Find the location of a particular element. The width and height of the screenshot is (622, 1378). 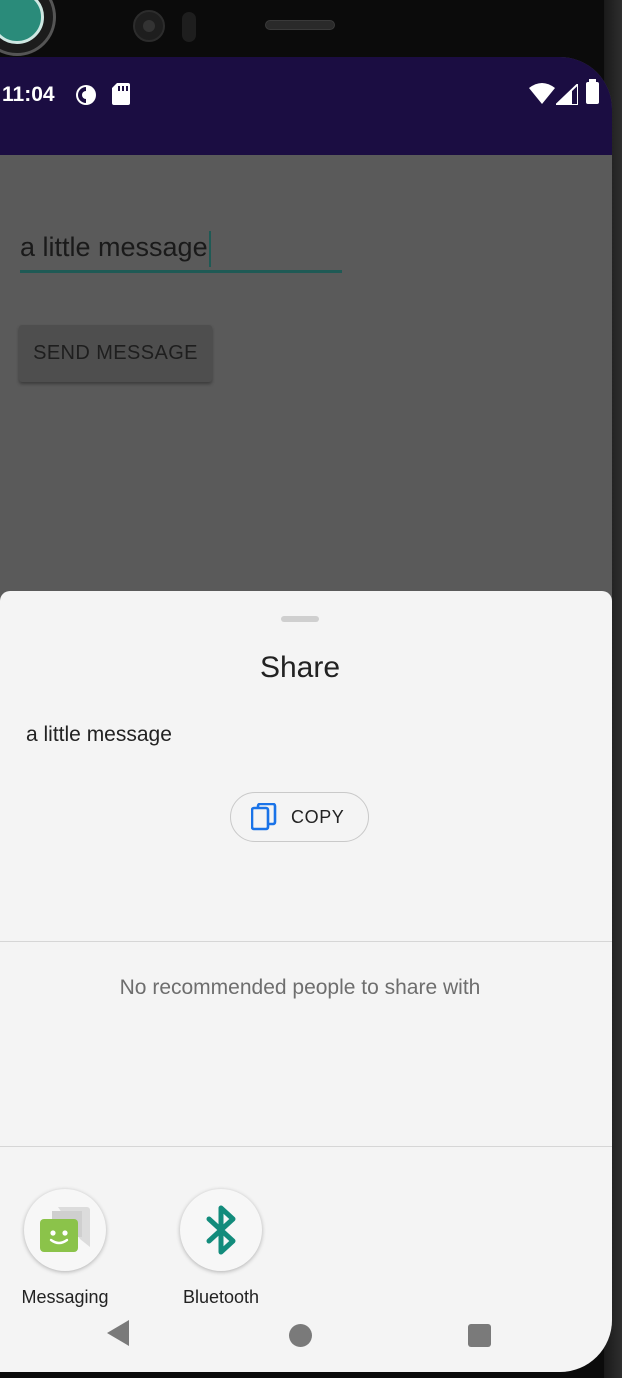

shared-text-preview: a little message is located at coordinates (99, 734).